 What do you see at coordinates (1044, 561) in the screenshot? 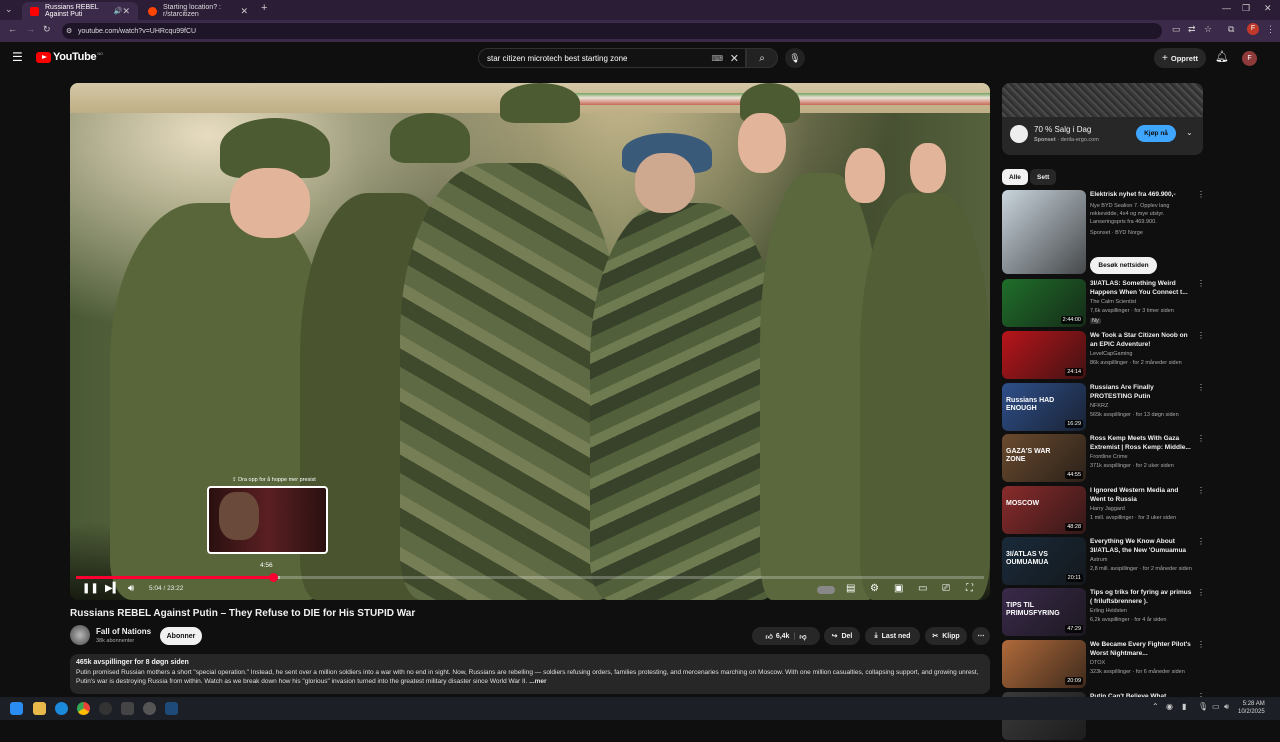
I see `video-thumbnail: 3I/ATLAS VS OUMUAMUA 20:11` at bounding box center [1044, 561].